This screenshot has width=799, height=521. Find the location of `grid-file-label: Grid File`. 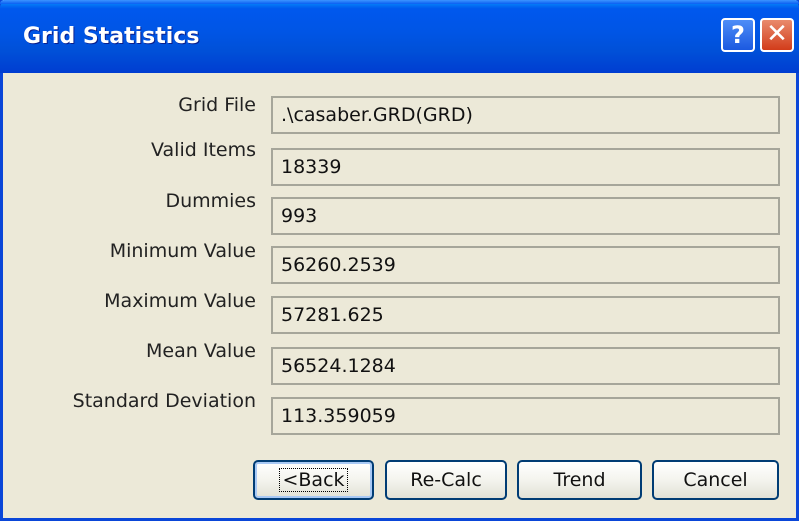

grid-file-label: Grid File is located at coordinates (217, 105).